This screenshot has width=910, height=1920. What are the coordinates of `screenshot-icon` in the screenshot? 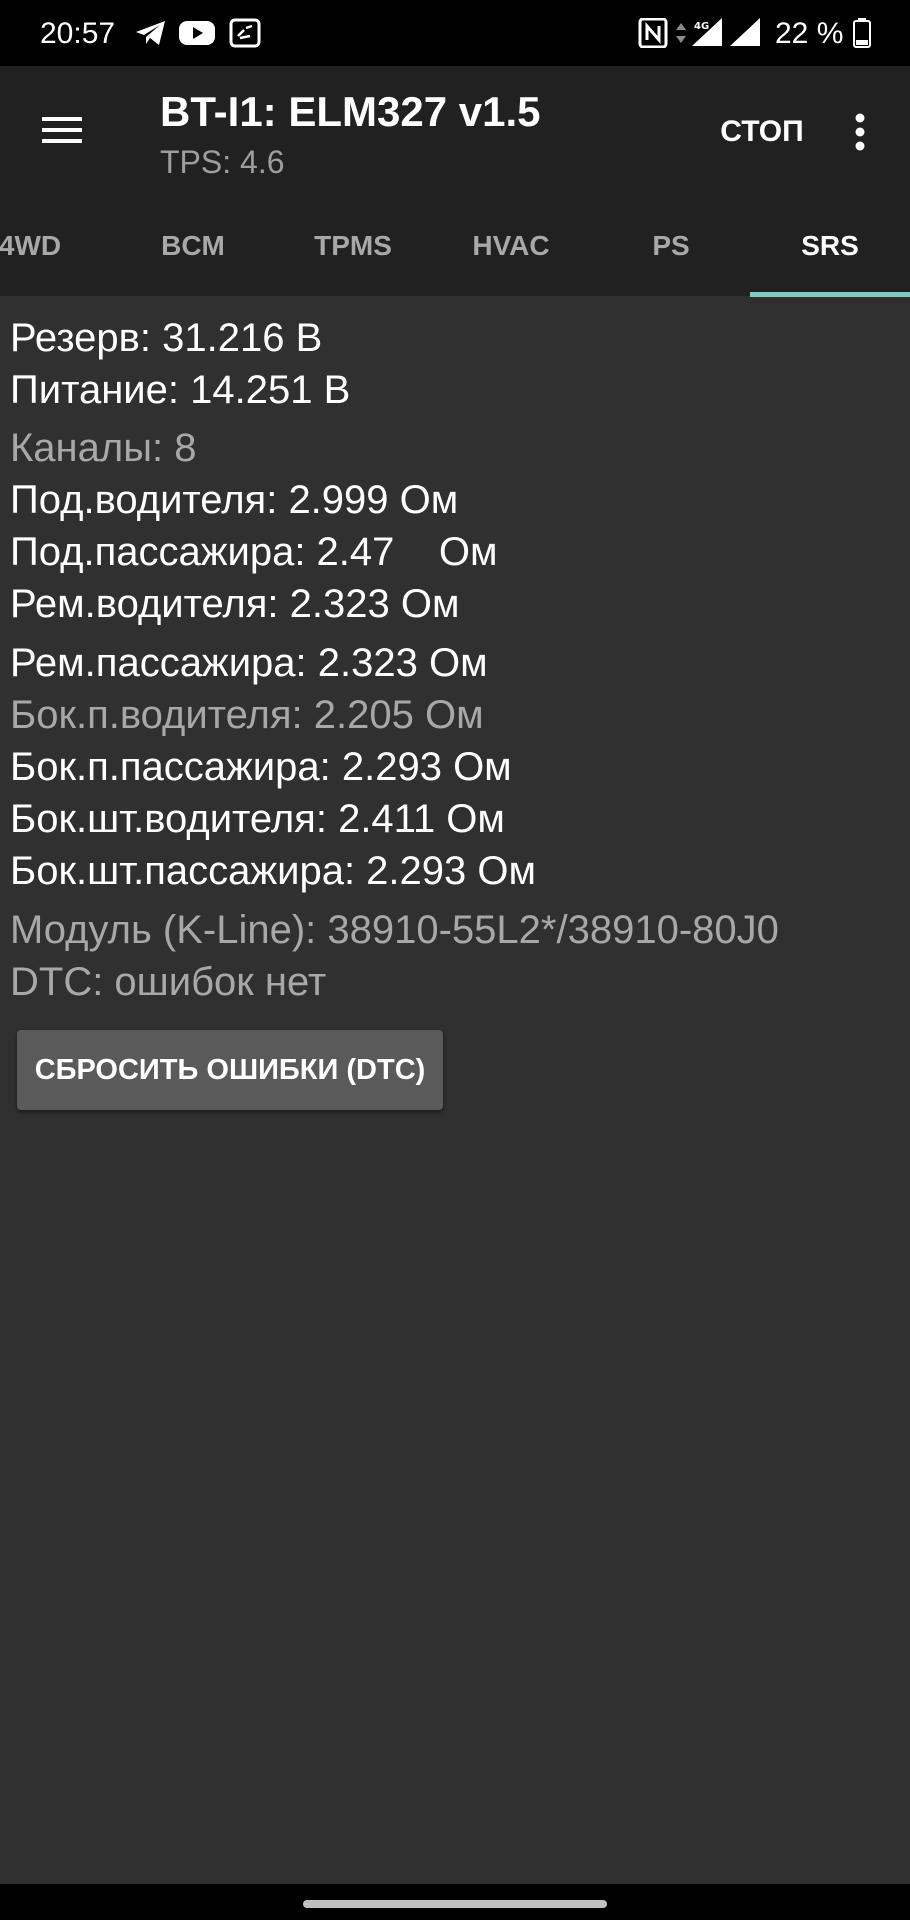 It's located at (245, 33).